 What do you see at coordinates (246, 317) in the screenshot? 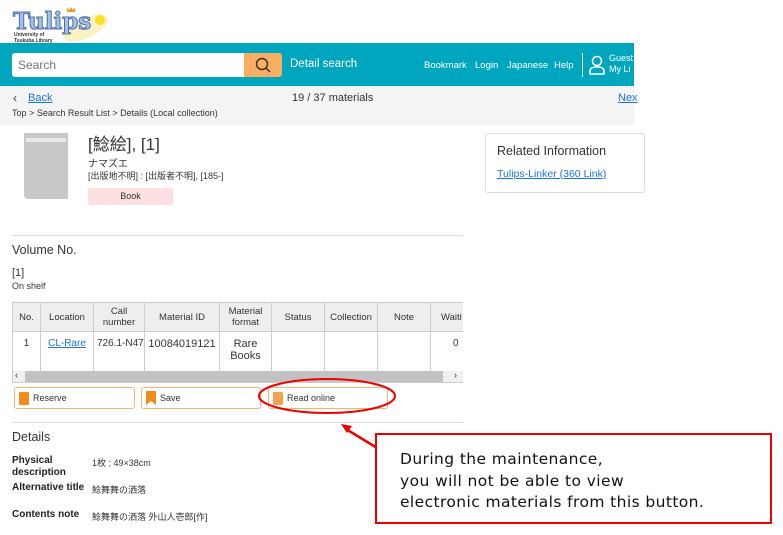
I see `col-material-format: Material format` at bounding box center [246, 317].